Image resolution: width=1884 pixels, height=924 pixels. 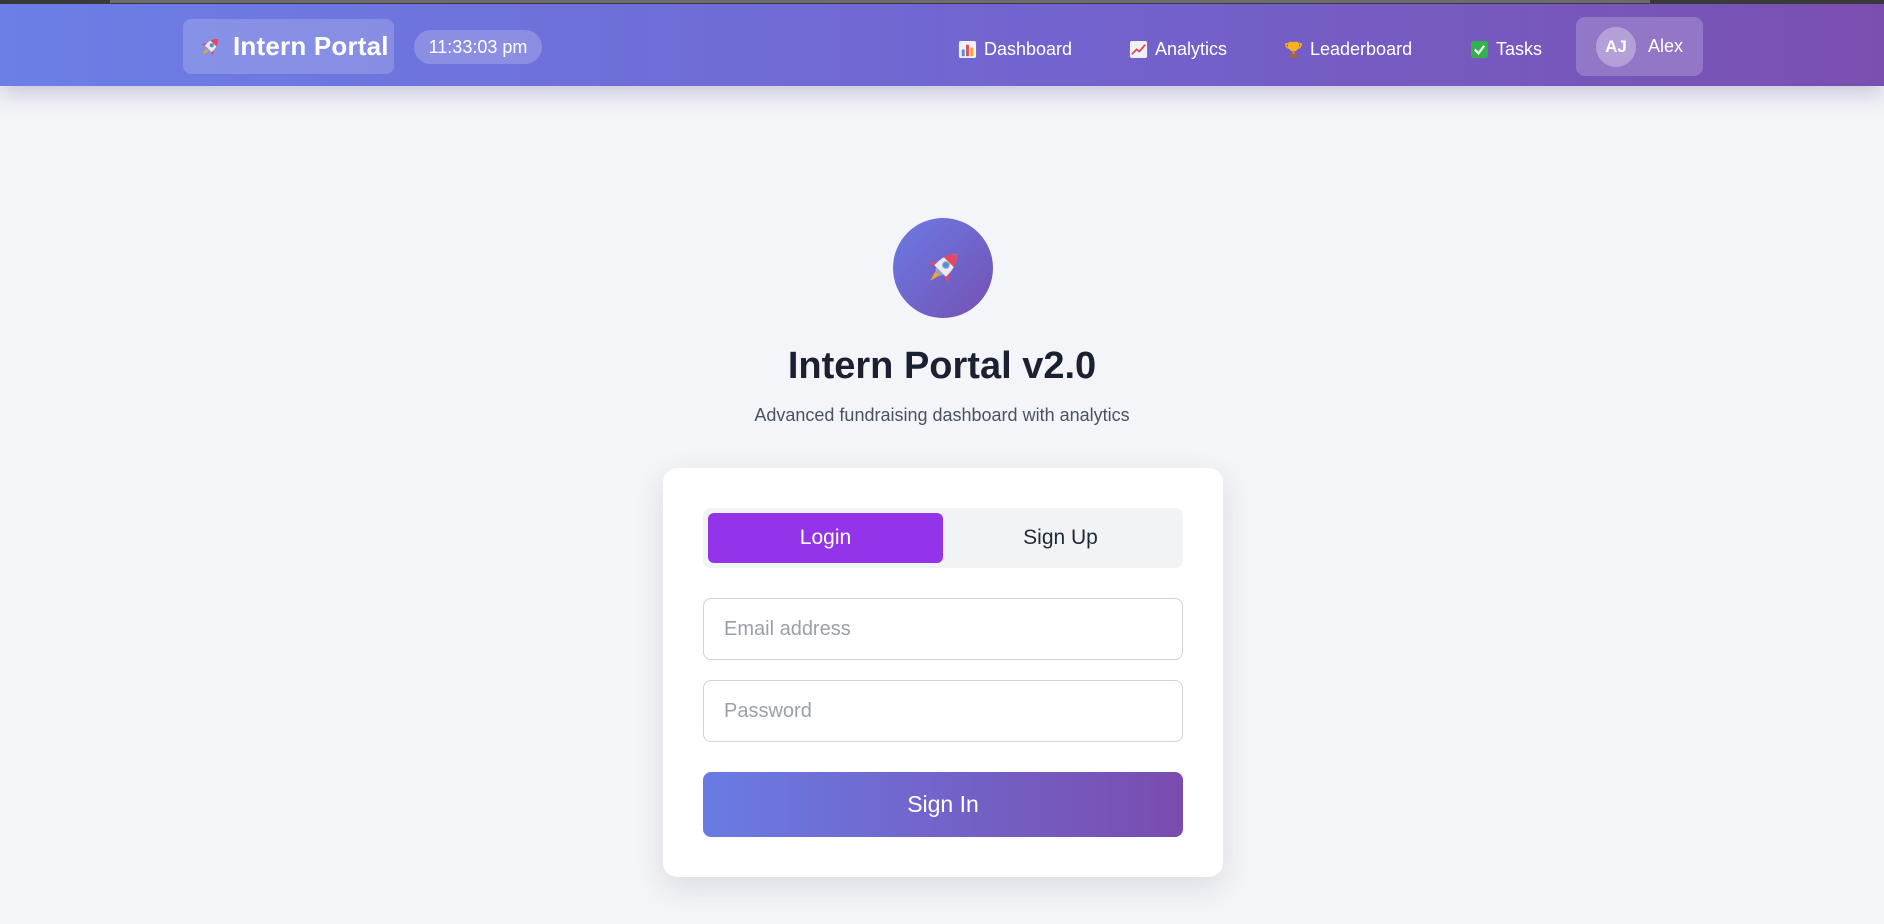 What do you see at coordinates (943, 804) in the screenshot?
I see `sign-in-button: Sign In` at bounding box center [943, 804].